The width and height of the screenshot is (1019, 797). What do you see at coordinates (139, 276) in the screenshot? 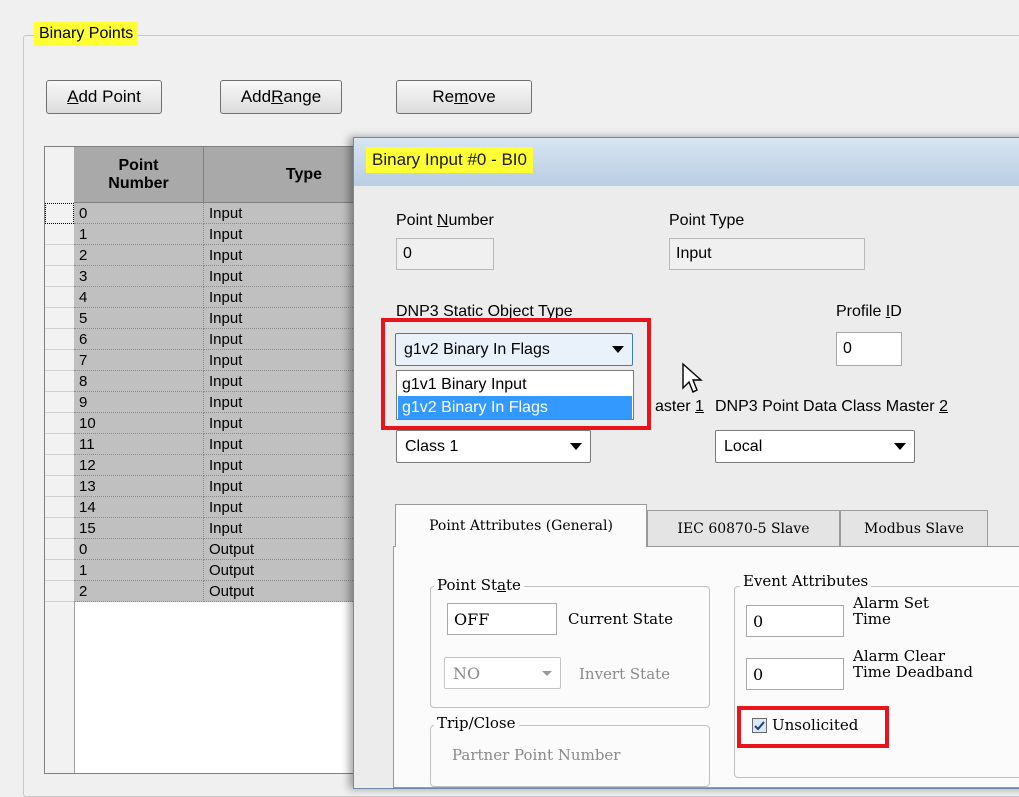
I see `cell-point-number: 3` at bounding box center [139, 276].